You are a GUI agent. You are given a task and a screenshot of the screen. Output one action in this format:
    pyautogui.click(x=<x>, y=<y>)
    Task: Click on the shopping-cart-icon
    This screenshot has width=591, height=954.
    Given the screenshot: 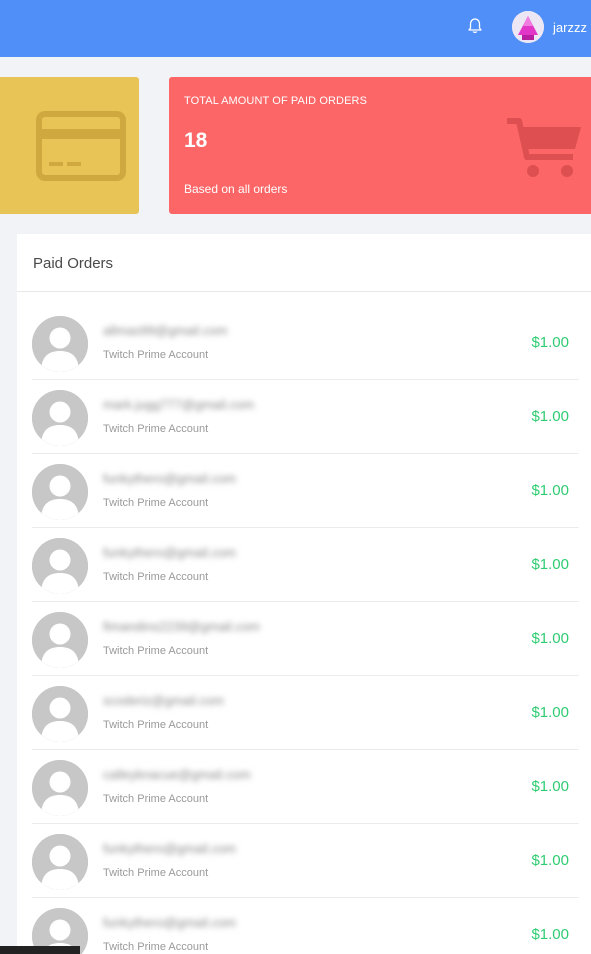 What is the action you would take?
    pyautogui.click(x=544, y=150)
    